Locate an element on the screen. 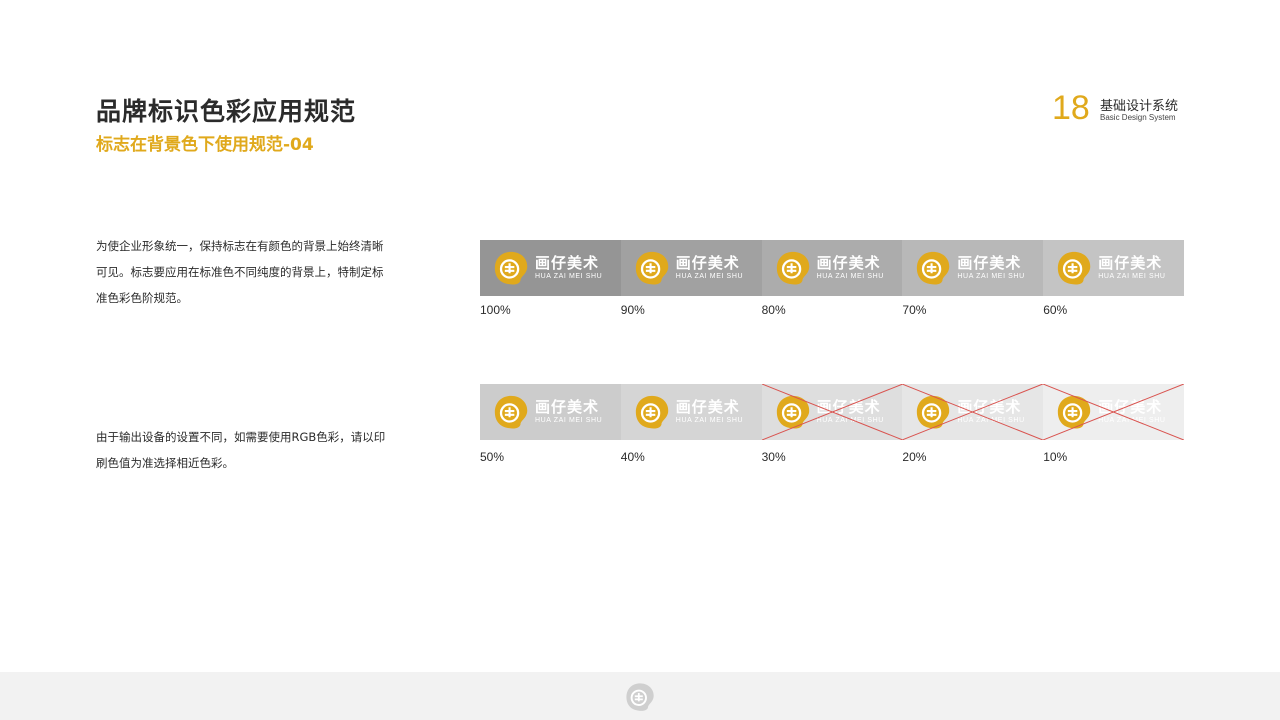  swatch-percentage-label: 40% is located at coordinates (632, 457).